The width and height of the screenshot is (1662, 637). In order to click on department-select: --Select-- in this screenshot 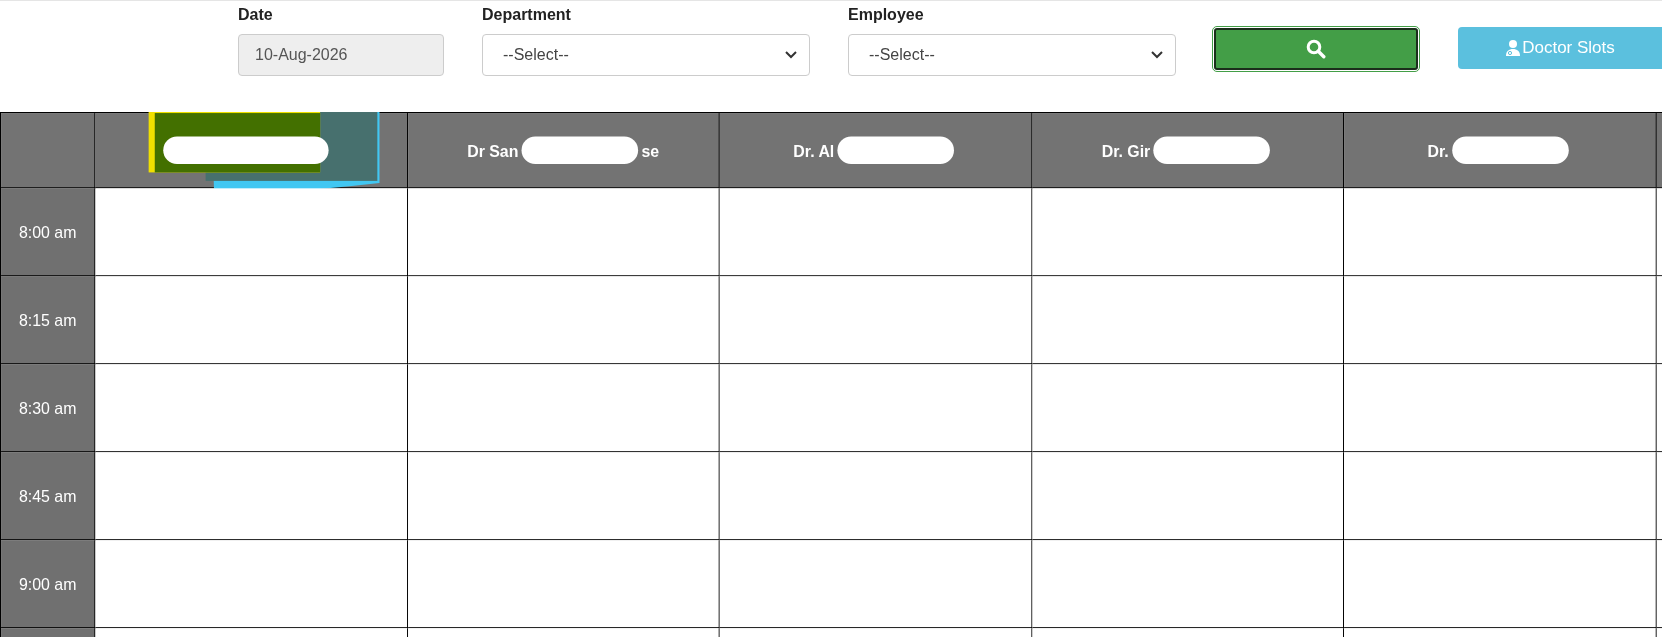, I will do `click(646, 55)`.